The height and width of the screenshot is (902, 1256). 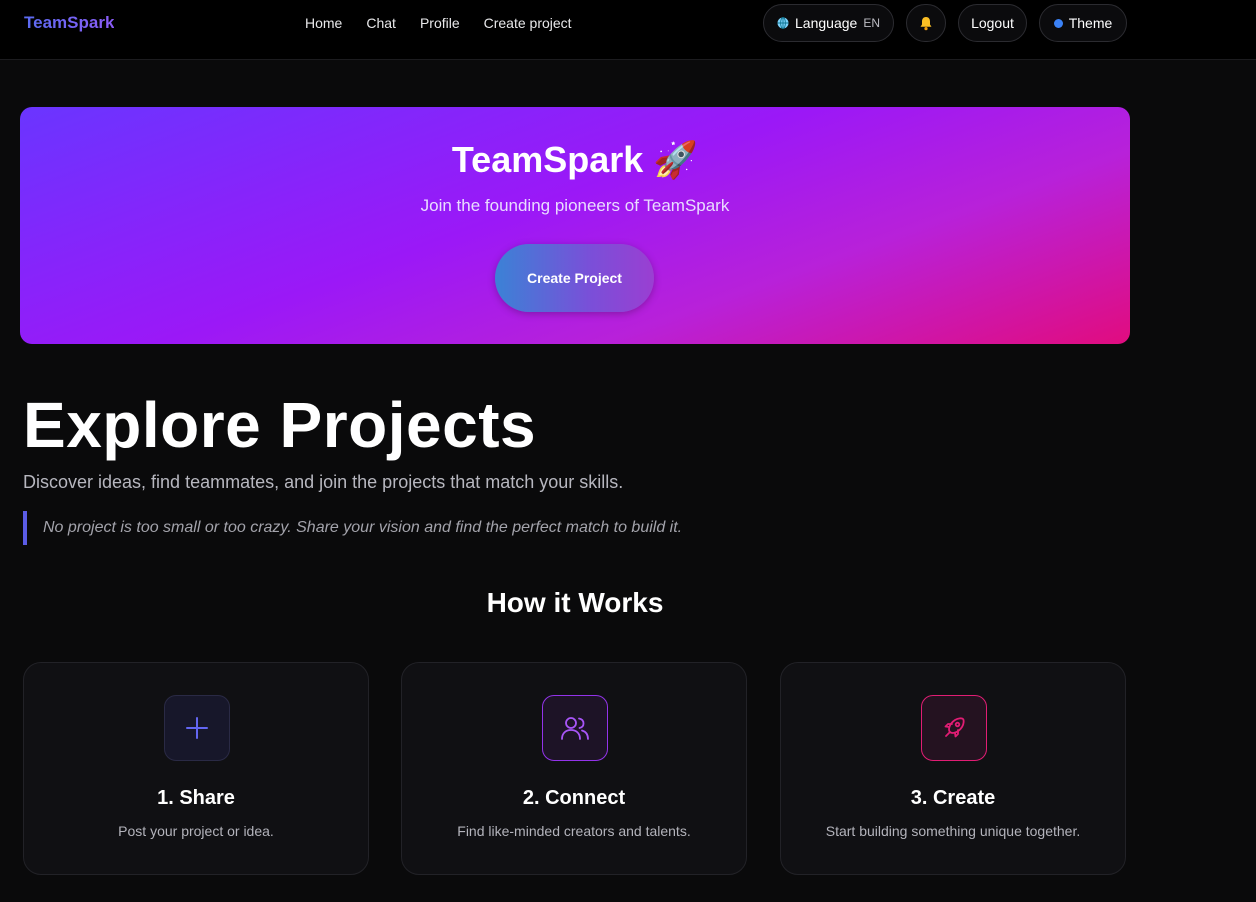 I want to click on plus-icon, so click(x=197, y=728).